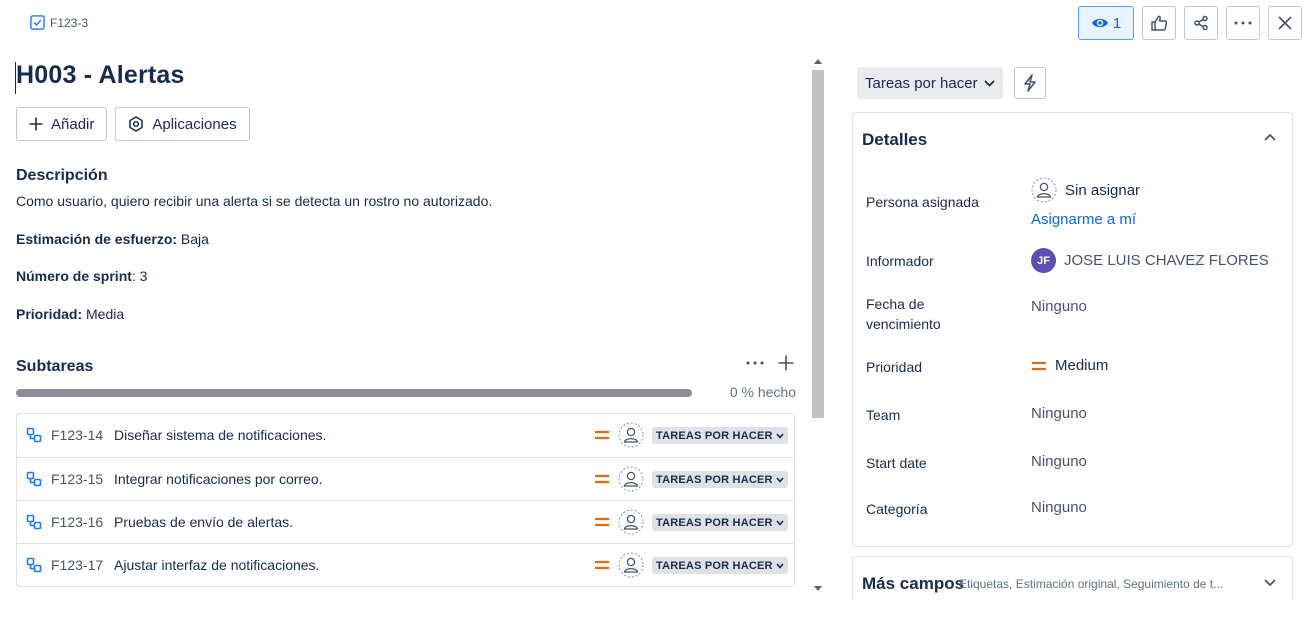  What do you see at coordinates (216, 565) in the screenshot?
I see `subtask-summary: Ajustar interfaz de notificaciones.` at bounding box center [216, 565].